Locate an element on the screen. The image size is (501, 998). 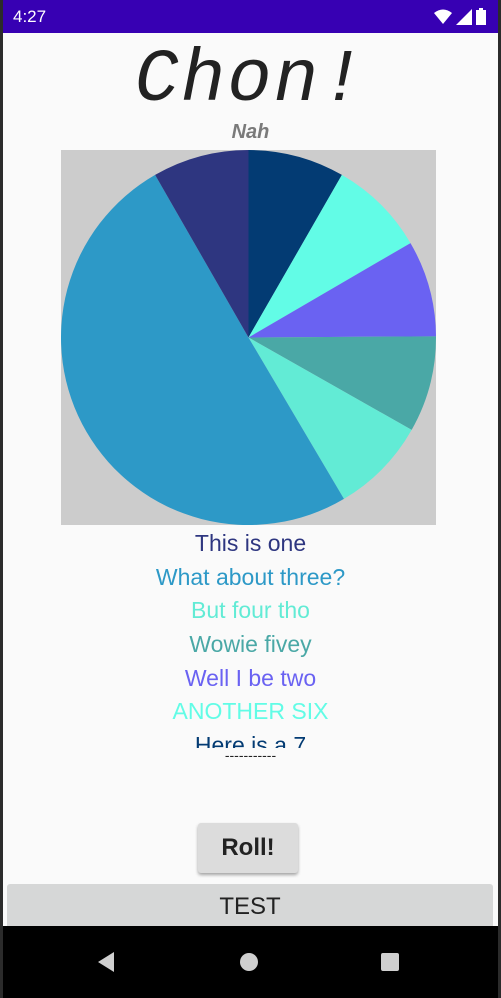
signal-icon is located at coordinates (464, 16).